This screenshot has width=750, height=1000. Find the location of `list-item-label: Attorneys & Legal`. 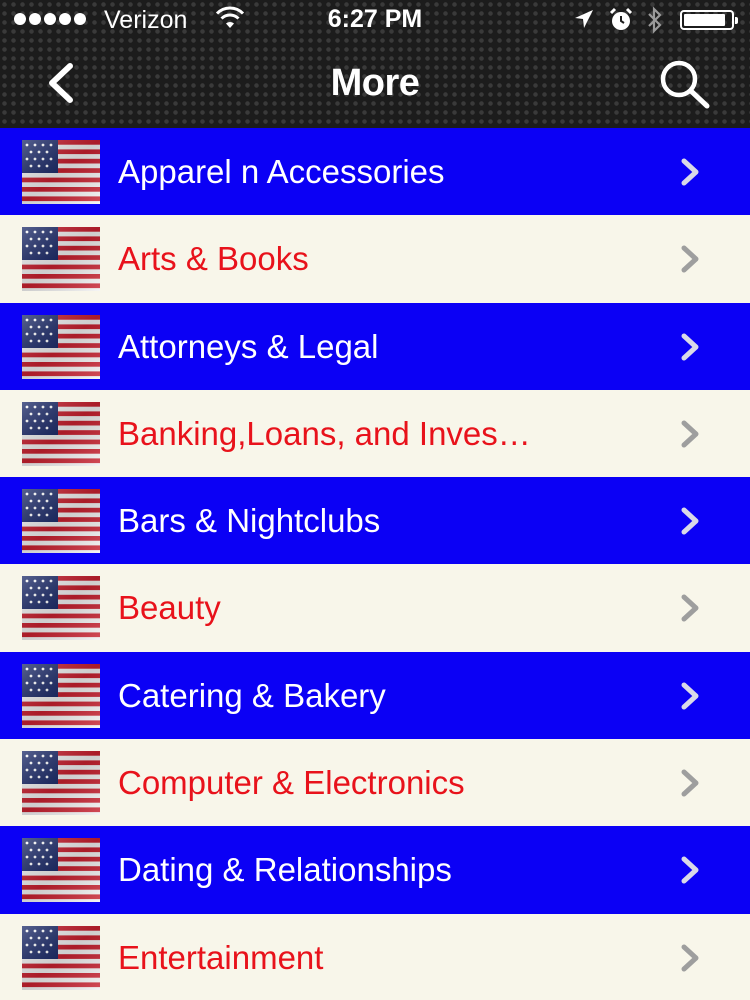

list-item-label: Attorneys & Legal is located at coordinates (248, 346).